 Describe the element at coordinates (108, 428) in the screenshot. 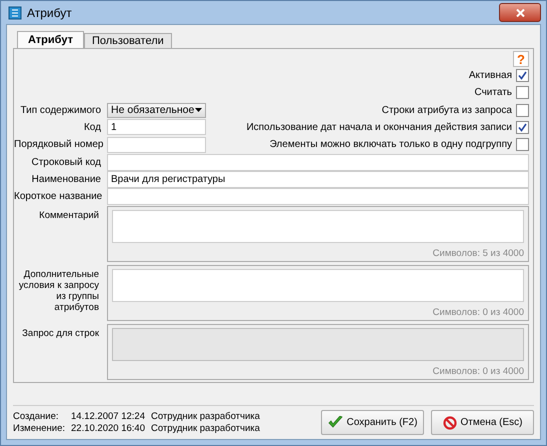

I see `audit-date: 22.10.2020 16:40` at that location.